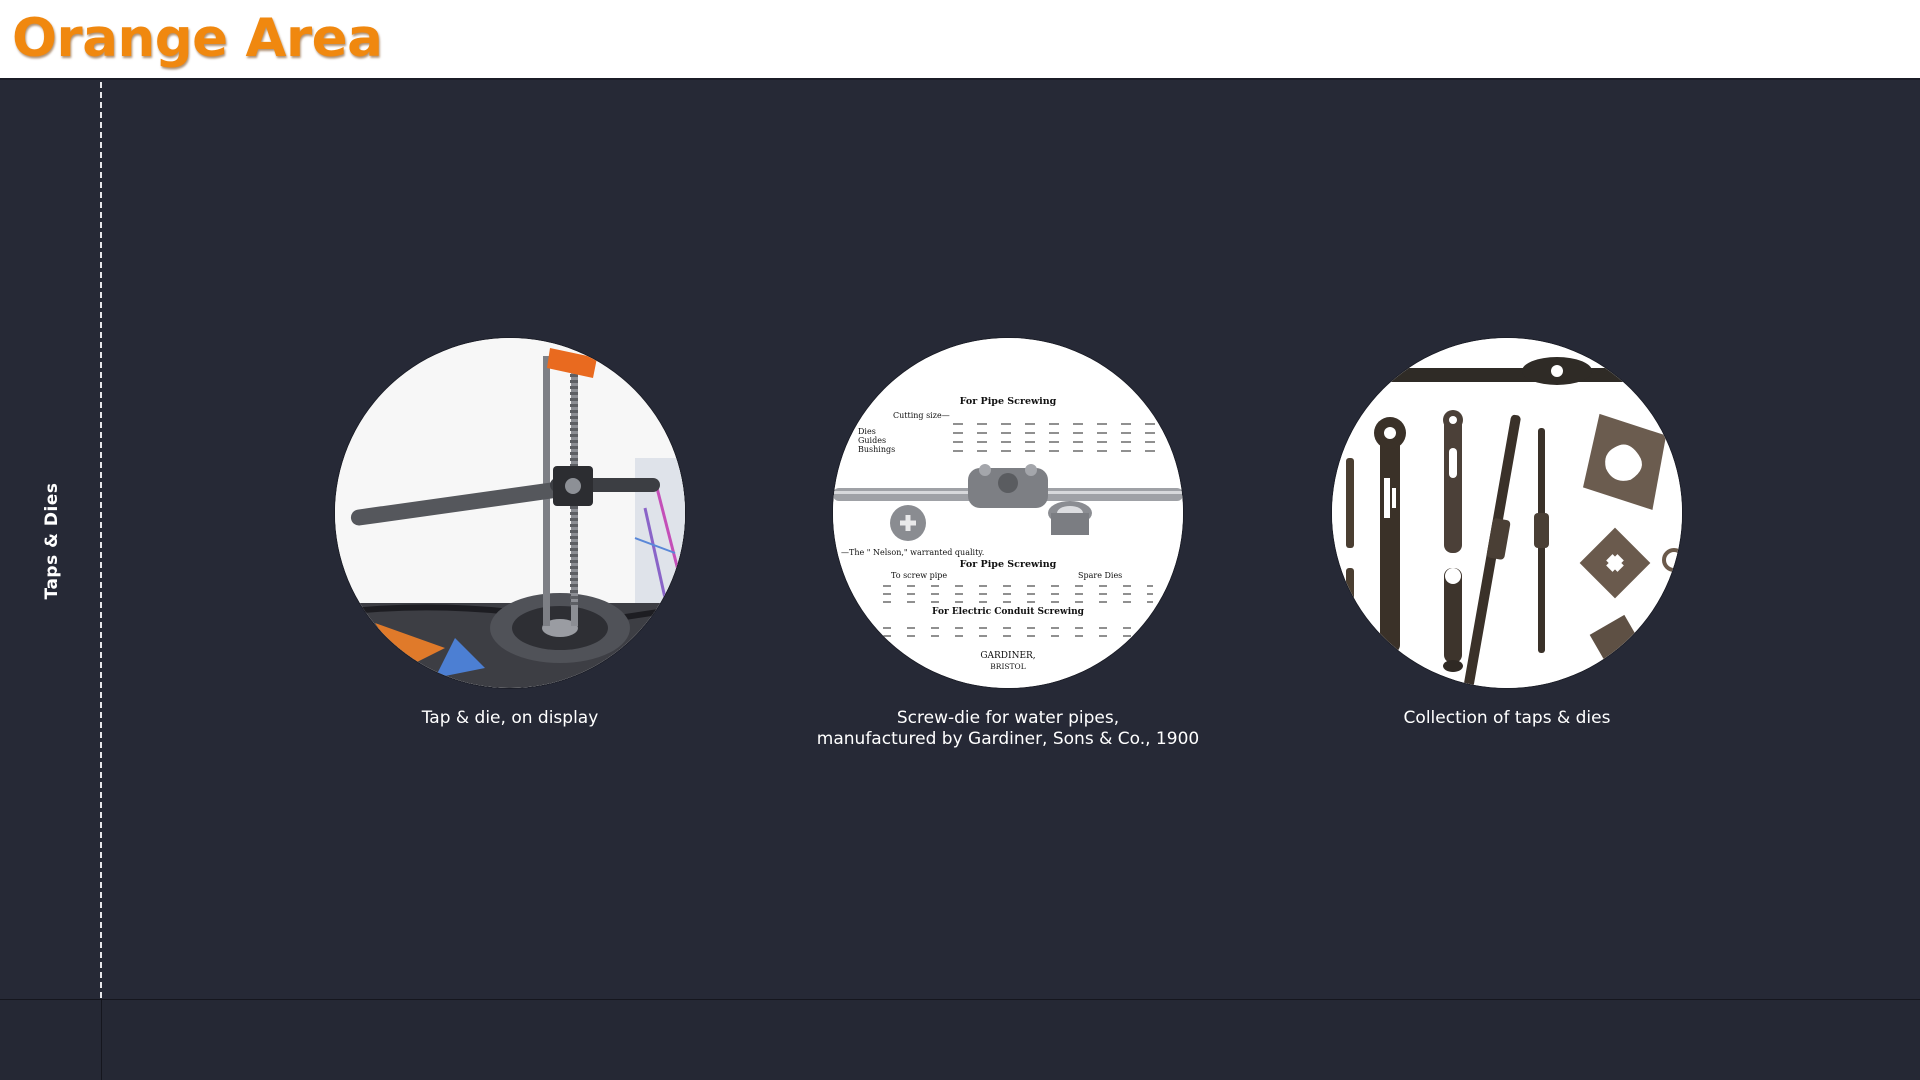 The width and height of the screenshot is (1920, 1080). Describe the element at coordinates (1007, 656) in the screenshot. I see `catalogue-maker: GARDINER,` at that location.